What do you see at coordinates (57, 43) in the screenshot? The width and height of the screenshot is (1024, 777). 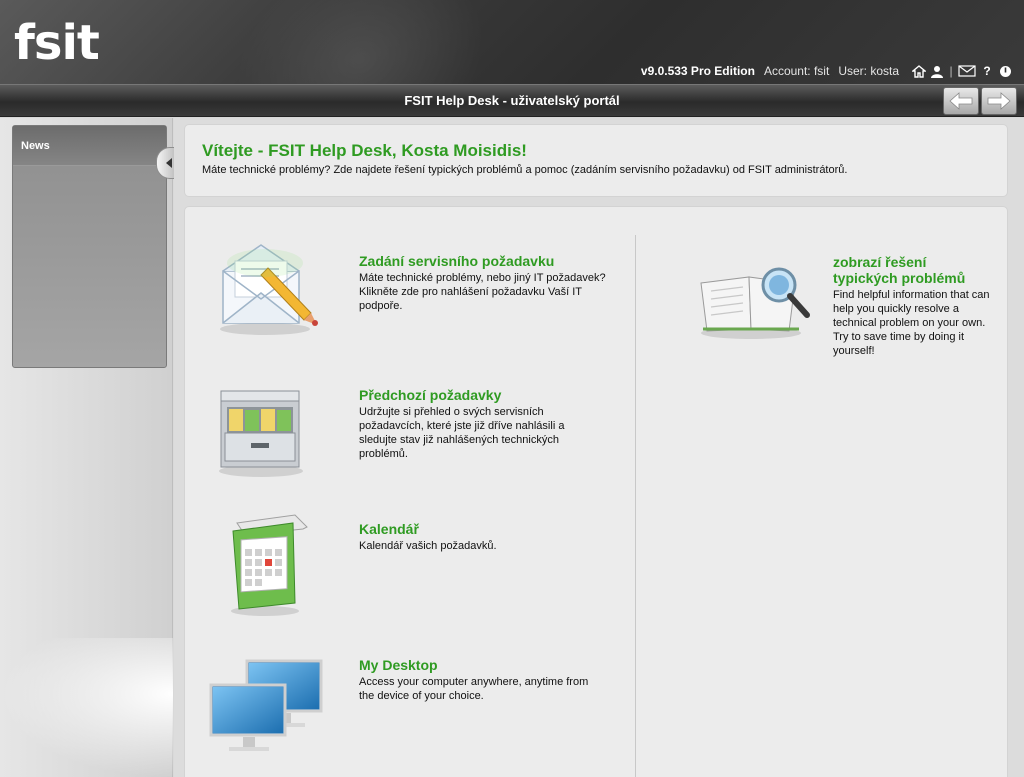 I see `logo-text: fsit` at bounding box center [57, 43].